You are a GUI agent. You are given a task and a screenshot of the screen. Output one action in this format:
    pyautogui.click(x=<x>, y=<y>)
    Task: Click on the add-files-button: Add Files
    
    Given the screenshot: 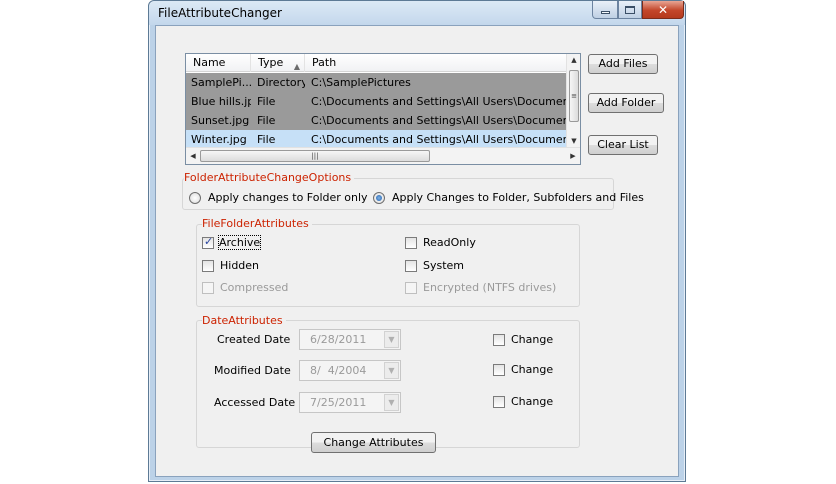 What is the action you would take?
    pyautogui.click(x=623, y=64)
    